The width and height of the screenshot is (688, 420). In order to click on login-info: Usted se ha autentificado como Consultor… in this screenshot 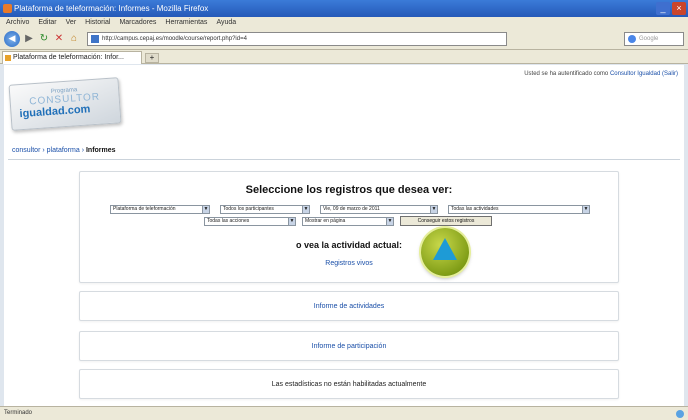, I will do `click(601, 74)`.